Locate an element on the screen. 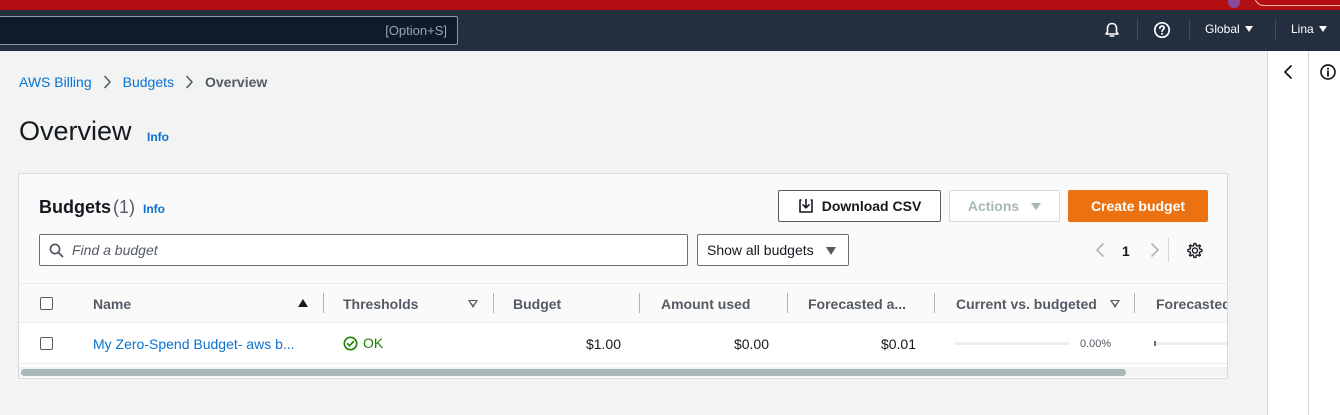 Image resolution: width=1340 pixels, height=415 pixels. breadcrumb: AWS Billing Budgets Overview is located at coordinates (143, 82).